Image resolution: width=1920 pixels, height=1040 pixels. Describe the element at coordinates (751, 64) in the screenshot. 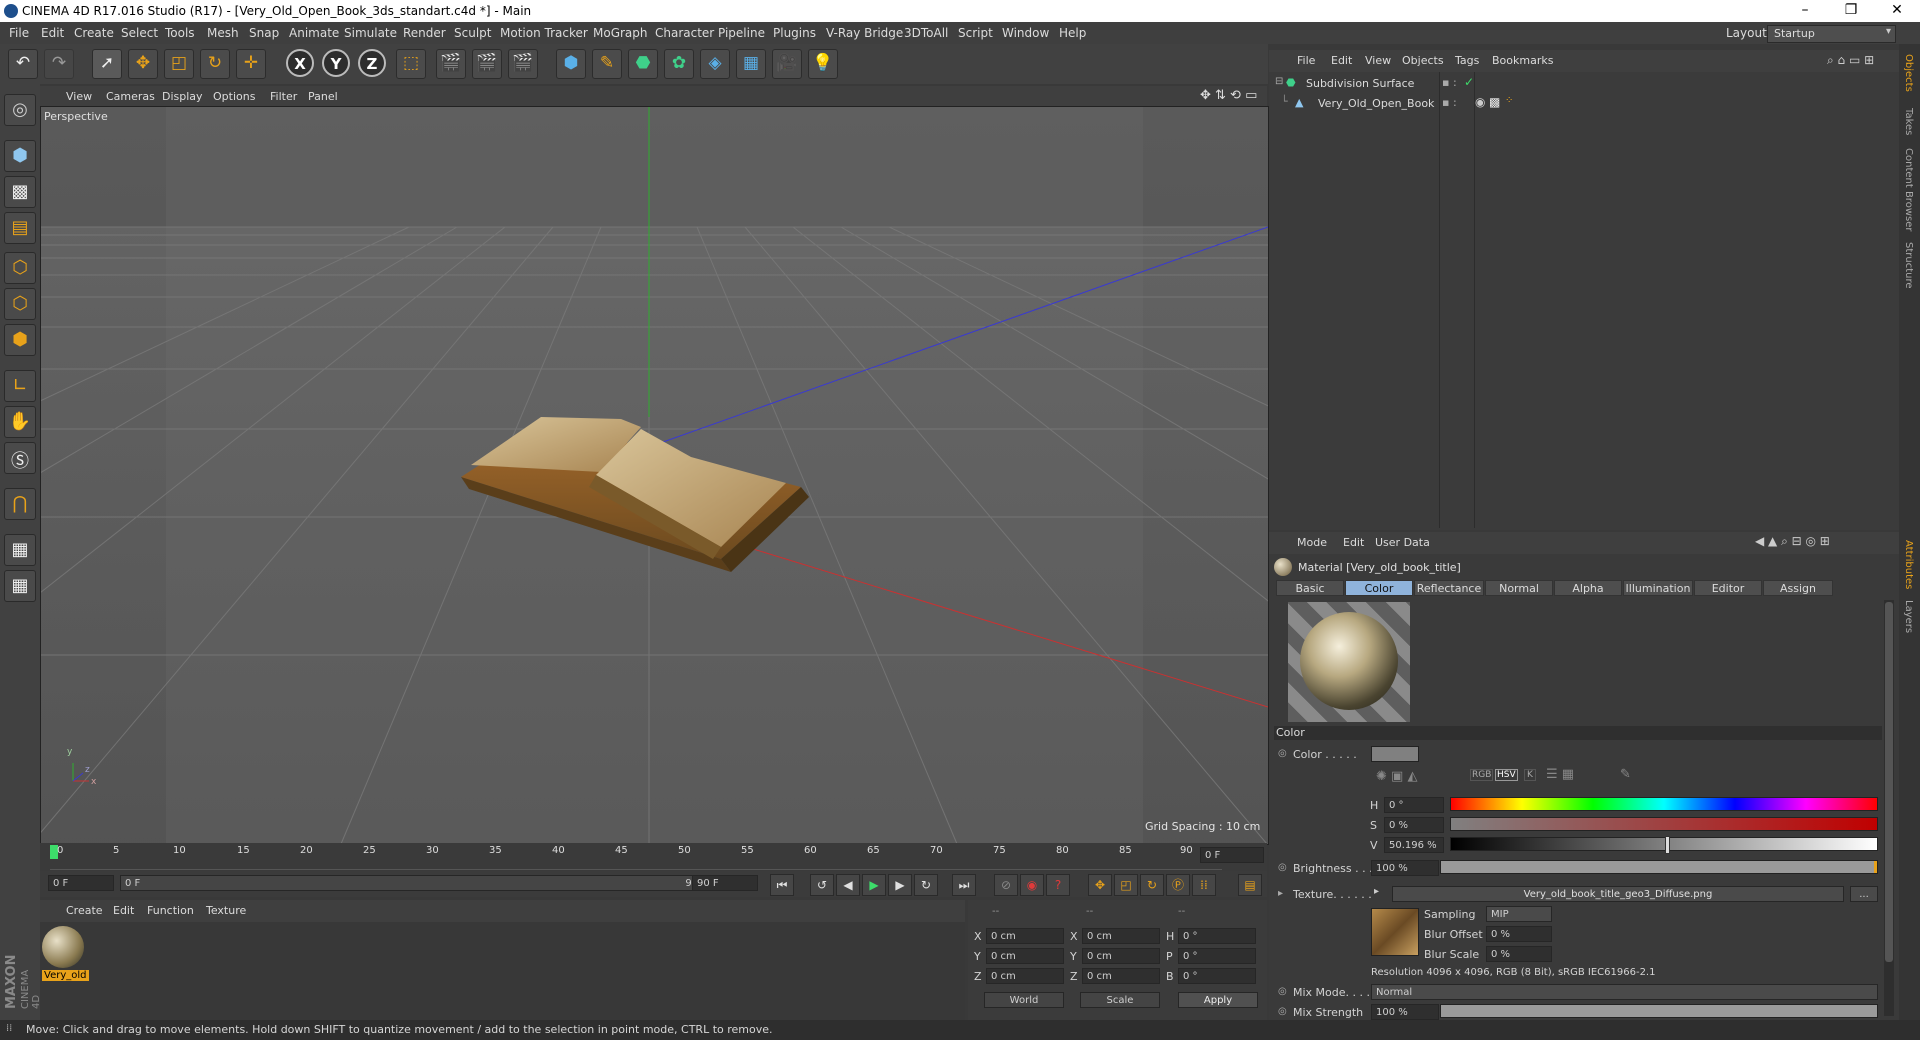

I see `floor-button: ▦` at that location.